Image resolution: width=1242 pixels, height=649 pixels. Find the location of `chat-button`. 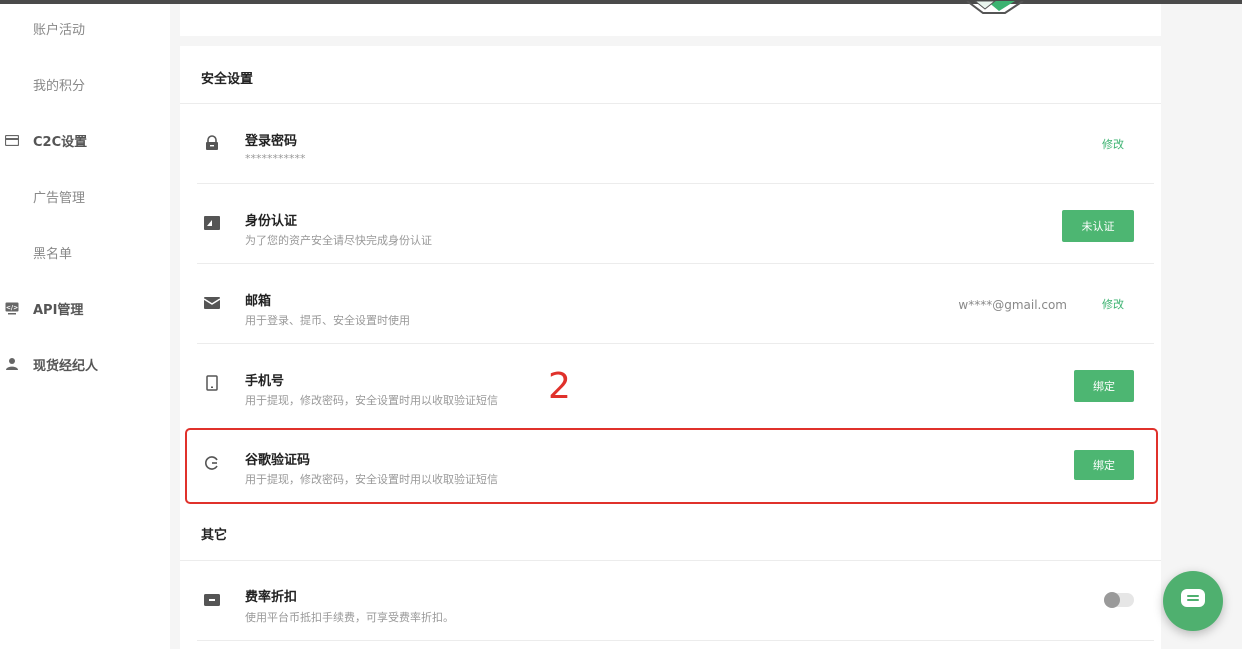

chat-button is located at coordinates (1193, 601).